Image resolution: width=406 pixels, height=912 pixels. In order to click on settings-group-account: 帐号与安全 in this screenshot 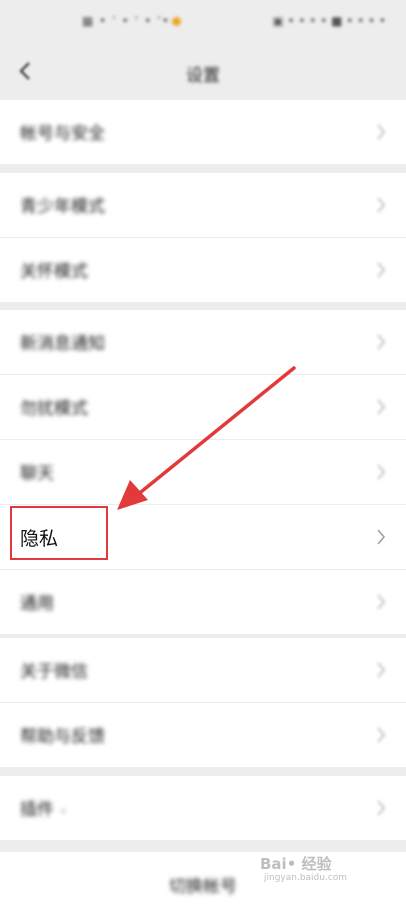, I will do `click(203, 132)`.